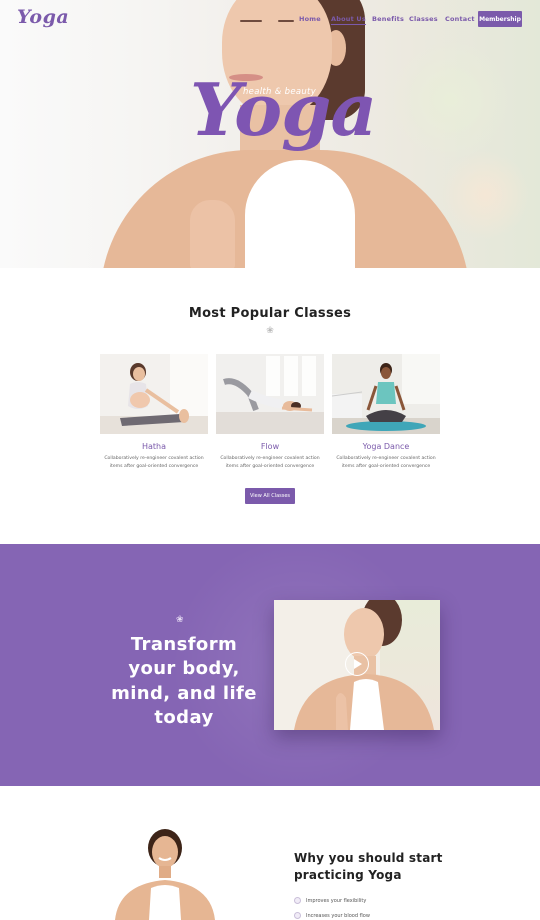 This screenshot has height=920, width=540. Describe the element at coordinates (460, 19) in the screenshot. I see `nav-item-contact: Contact` at that location.